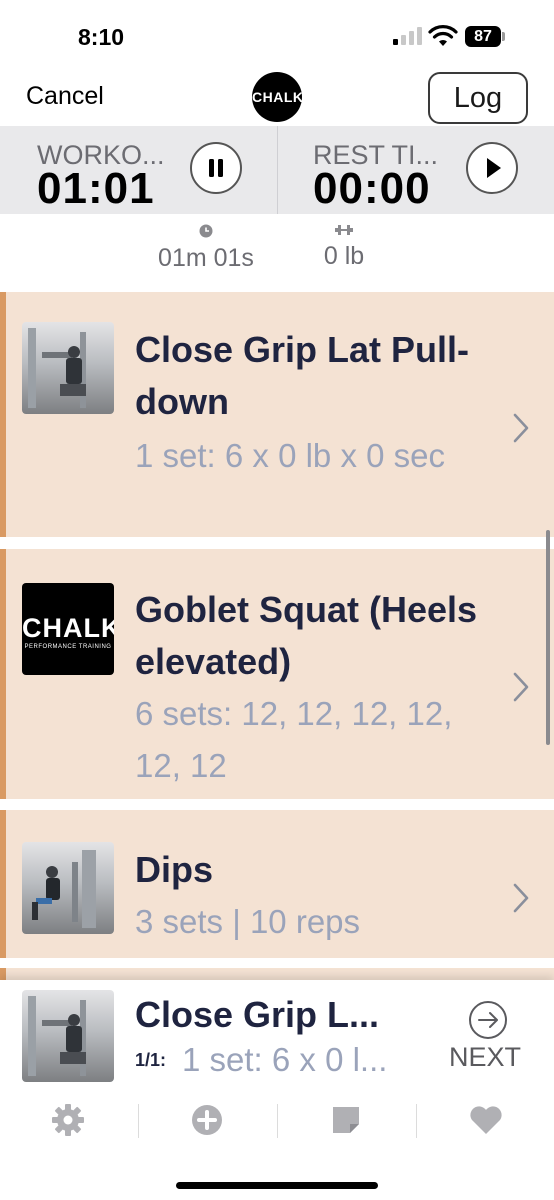  What do you see at coordinates (346, 1120) in the screenshot?
I see `note-icon` at bounding box center [346, 1120].